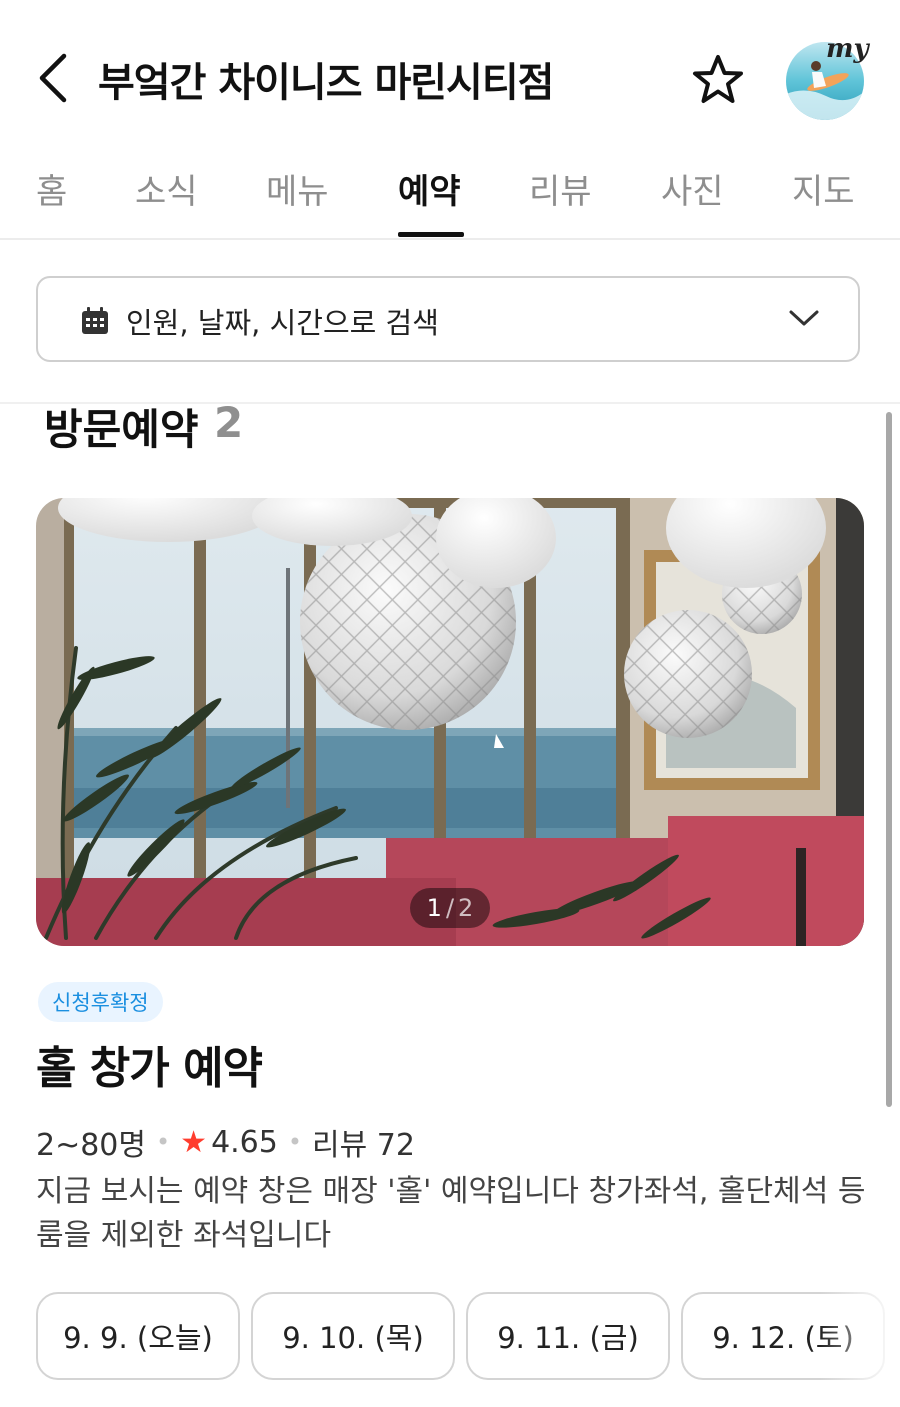 The width and height of the screenshot is (900, 1407). What do you see at coordinates (783, 1336) in the screenshot?
I see `date-chip: 9. 12. (토)` at bounding box center [783, 1336].